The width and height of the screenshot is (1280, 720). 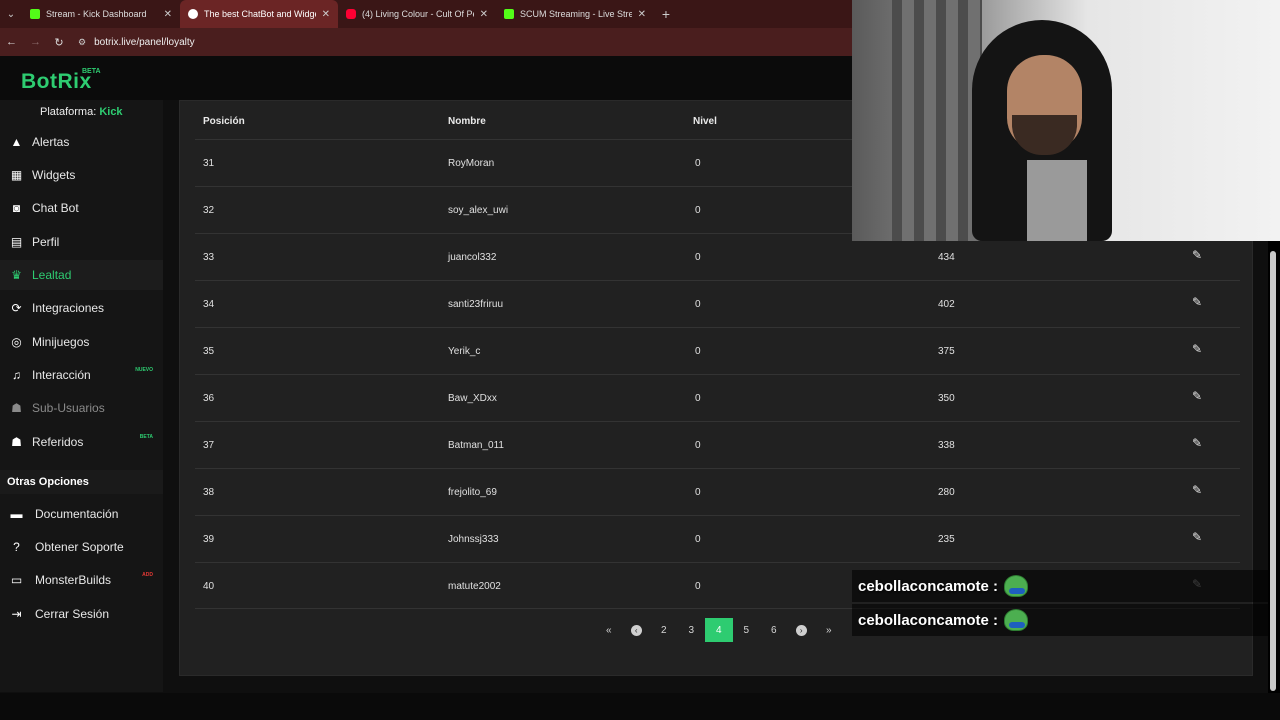 What do you see at coordinates (946, 539) in the screenshot?
I see `cell-points: 235` at bounding box center [946, 539].